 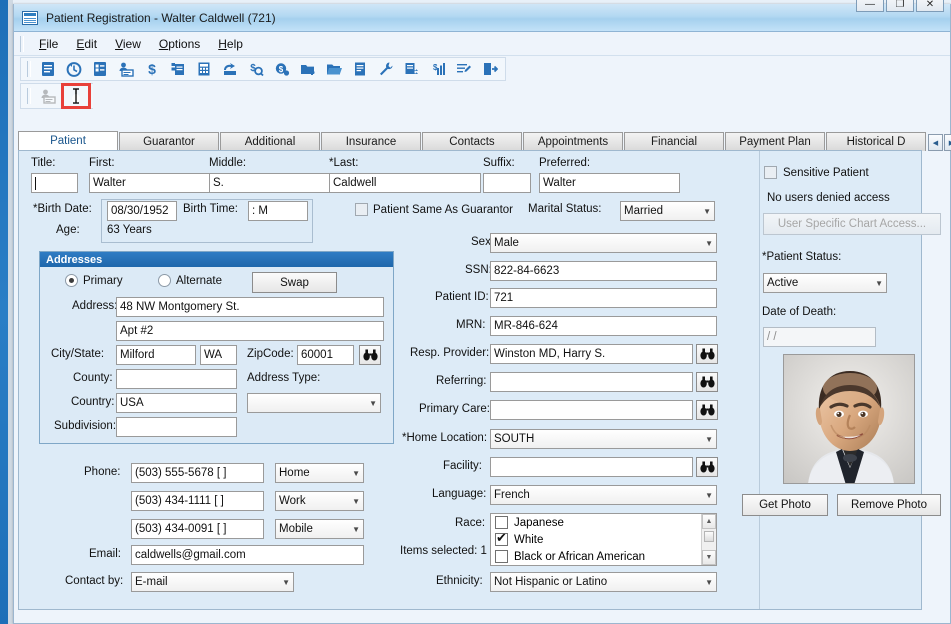 What do you see at coordinates (126, 69) in the screenshot?
I see `patient-card-icon` at bounding box center [126, 69].